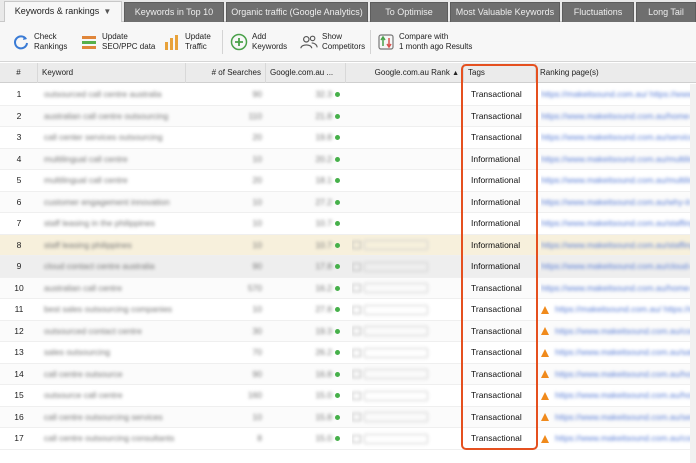 The width and height of the screenshot is (696, 463). I want to click on keyword-cell: staff leasing in the philippines, so click(114, 223).